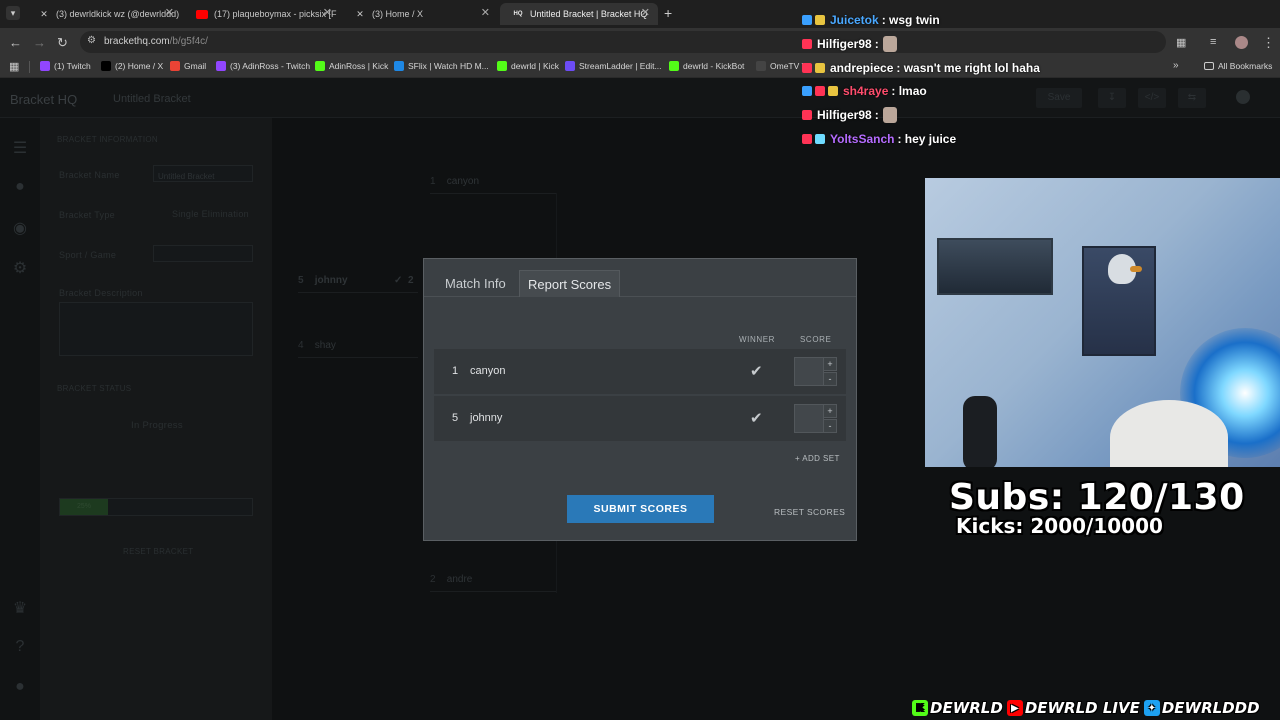 The height and width of the screenshot is (720, 1280). Describe the element at coordinates (864, 91) in the screenshot. I see `chat-message: sh4raye: lmao` at that location.